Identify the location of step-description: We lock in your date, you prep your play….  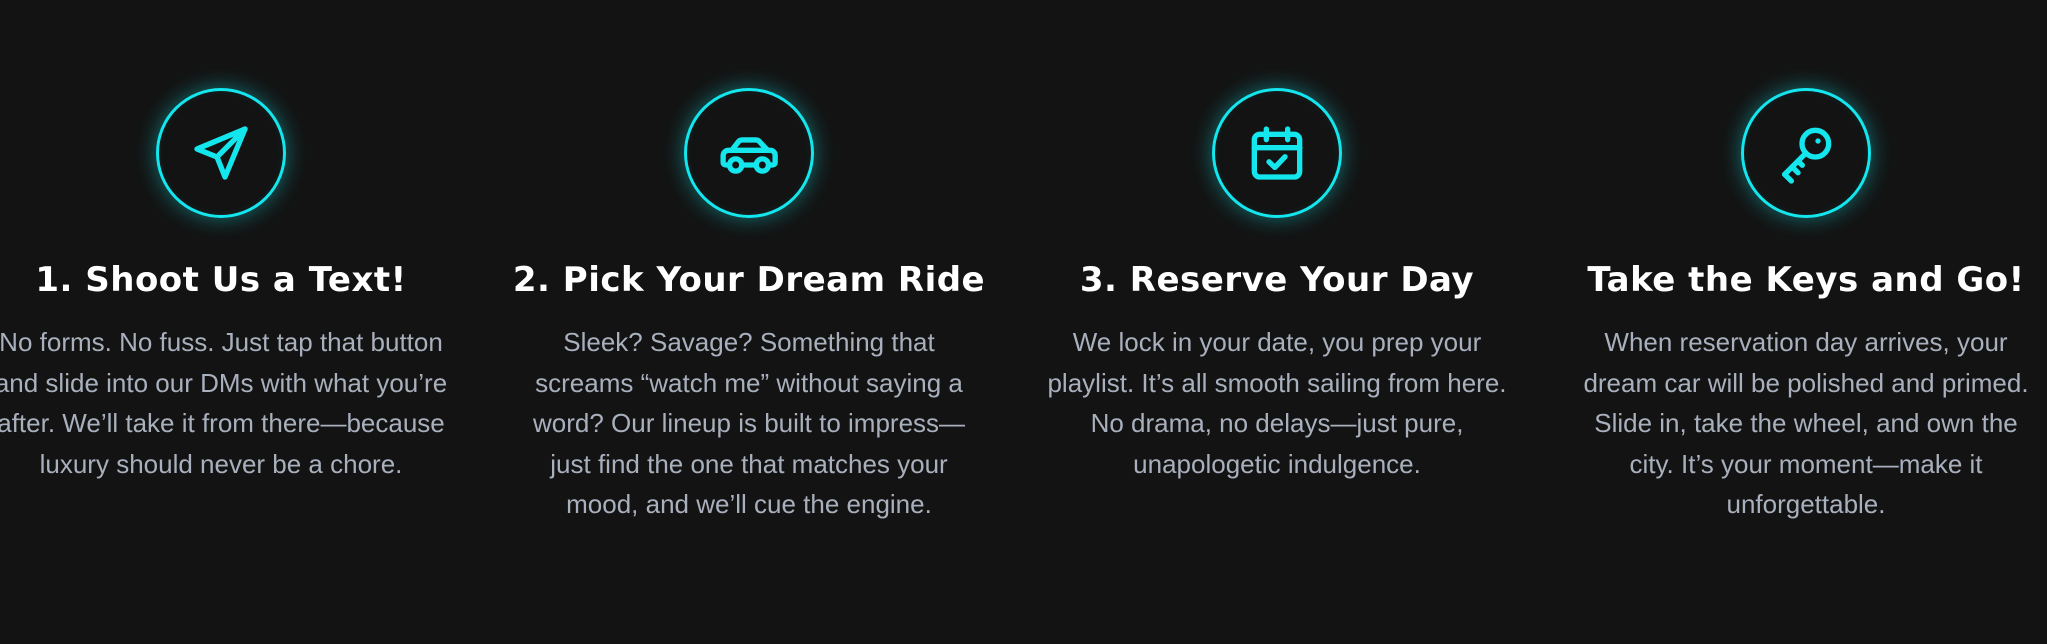
(1277, 403).